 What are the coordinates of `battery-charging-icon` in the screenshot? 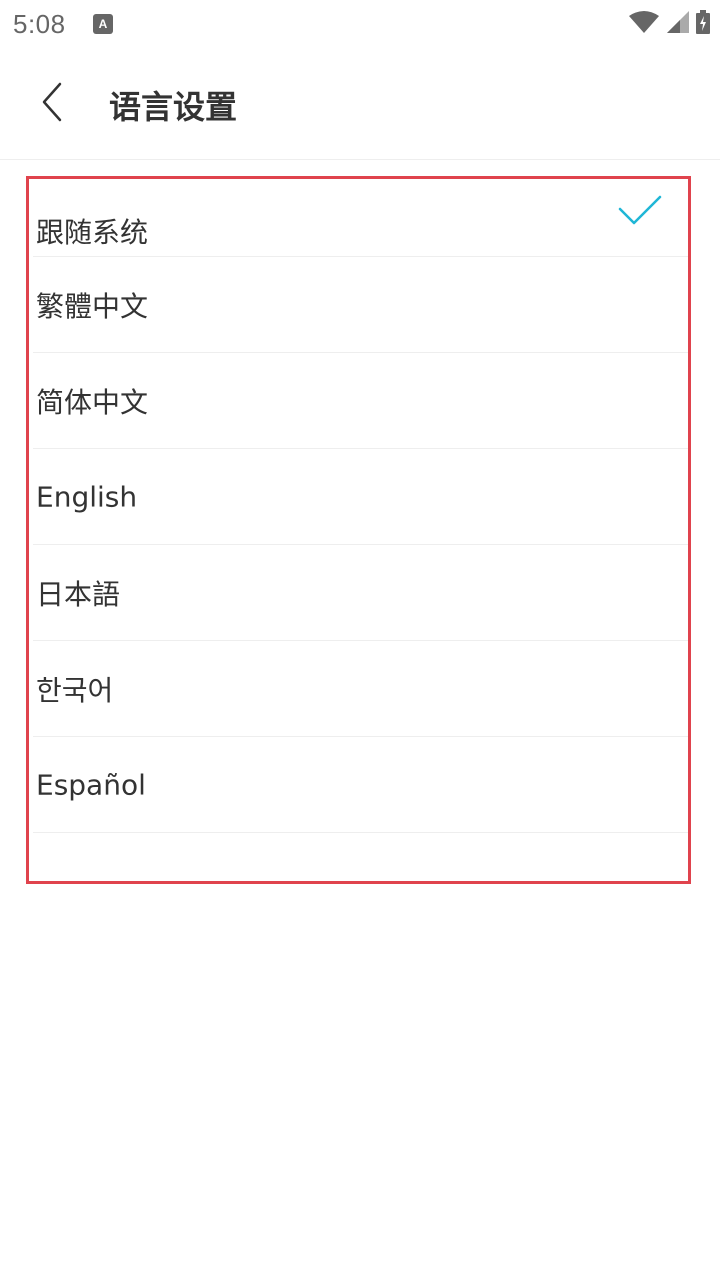 It's located at (703, 24).